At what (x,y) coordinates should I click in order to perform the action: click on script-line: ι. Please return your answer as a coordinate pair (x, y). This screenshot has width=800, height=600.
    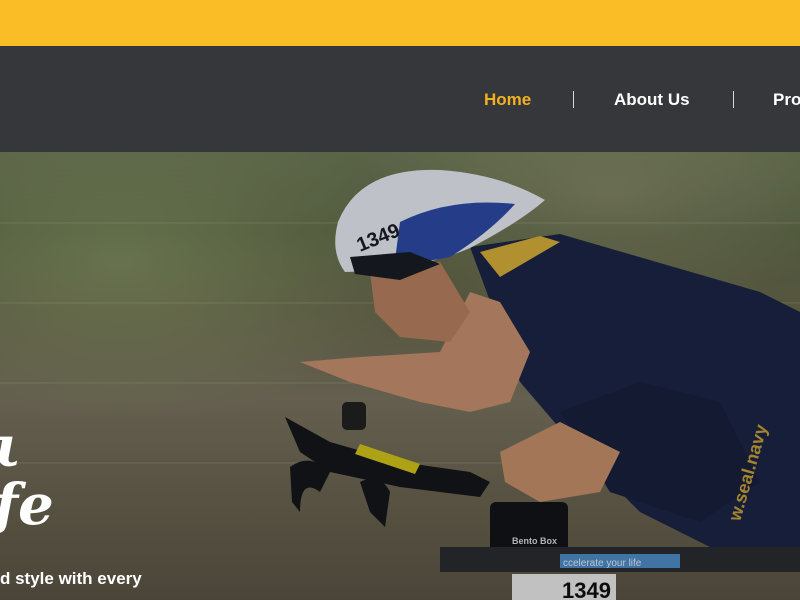
    Looking at the image, I should click on (27, 447).